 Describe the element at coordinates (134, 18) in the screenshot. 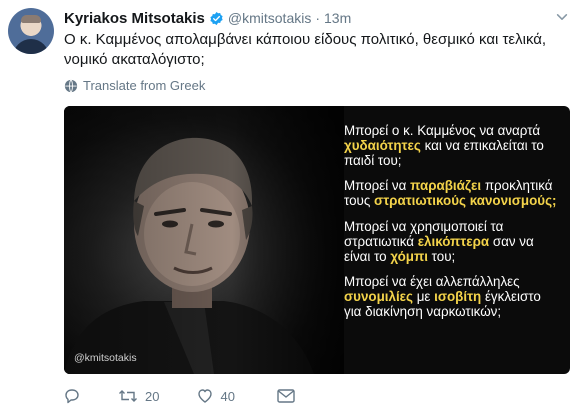

I see `author-name: Kyriakos Mitsotakis` at that location.